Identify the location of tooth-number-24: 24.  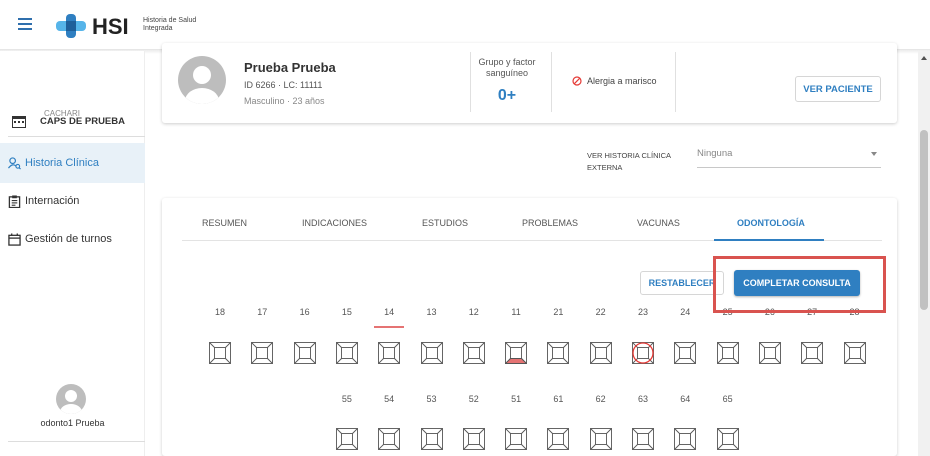
(685, 312).